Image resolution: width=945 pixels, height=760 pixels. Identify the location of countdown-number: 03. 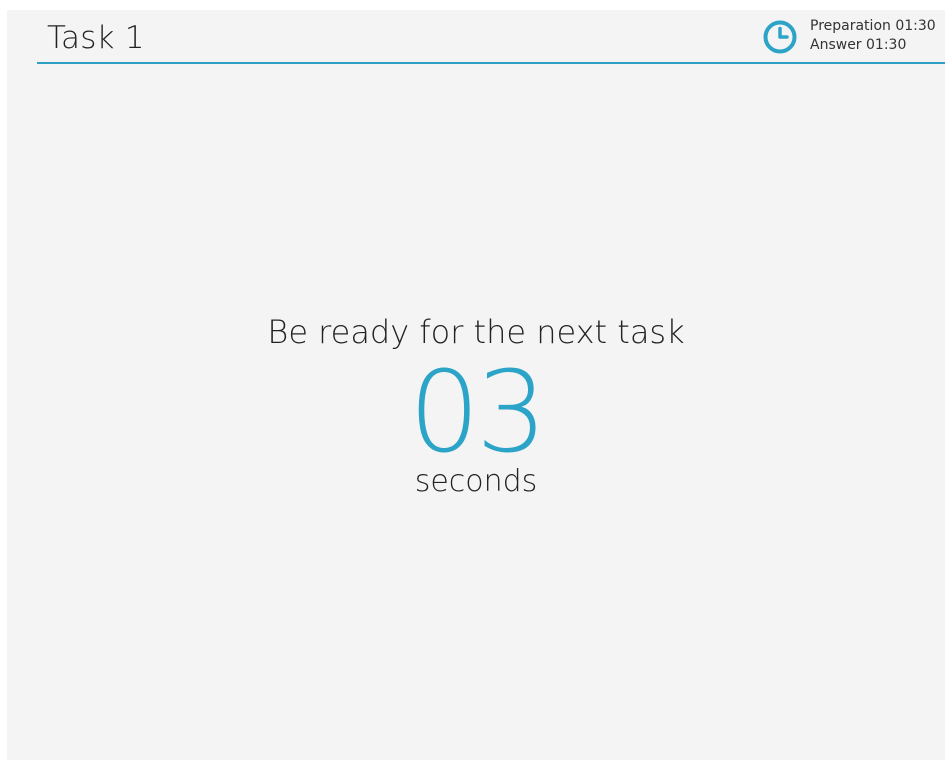
(478, 413).